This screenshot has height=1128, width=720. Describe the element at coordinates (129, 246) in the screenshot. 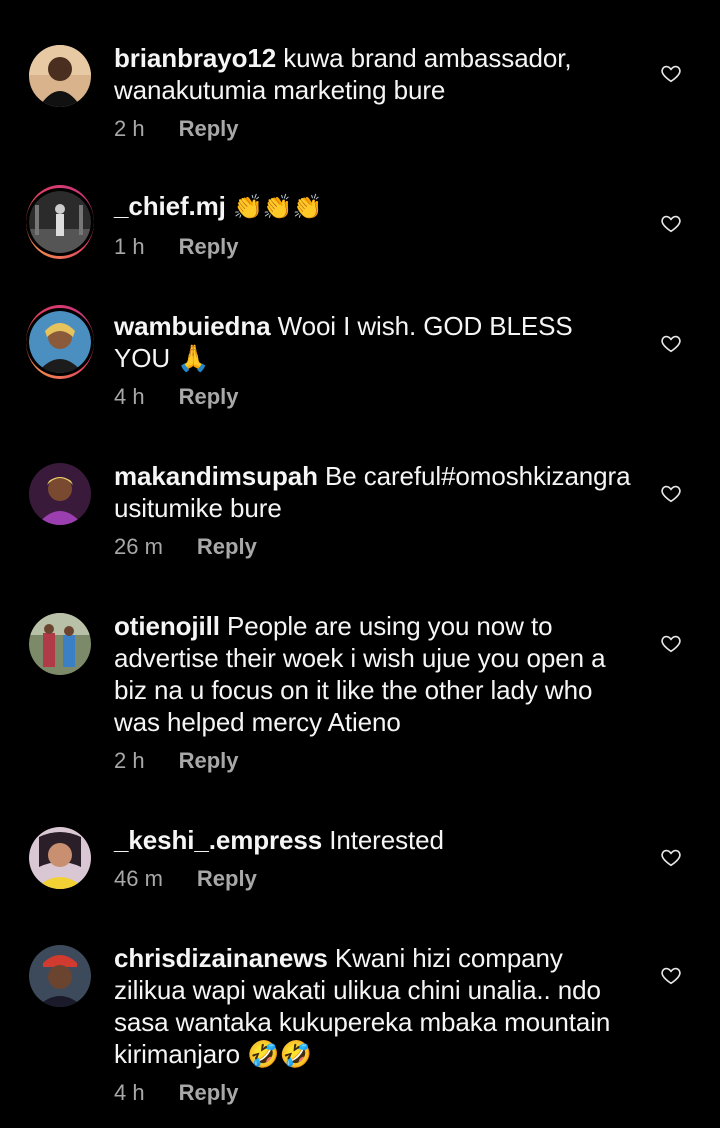

I see `comment-time: 1 h` at that location.